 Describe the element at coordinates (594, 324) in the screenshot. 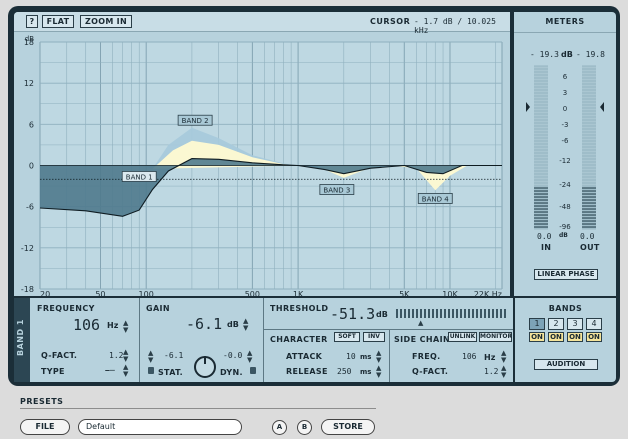

I see `band-select-4: 4` at that location.